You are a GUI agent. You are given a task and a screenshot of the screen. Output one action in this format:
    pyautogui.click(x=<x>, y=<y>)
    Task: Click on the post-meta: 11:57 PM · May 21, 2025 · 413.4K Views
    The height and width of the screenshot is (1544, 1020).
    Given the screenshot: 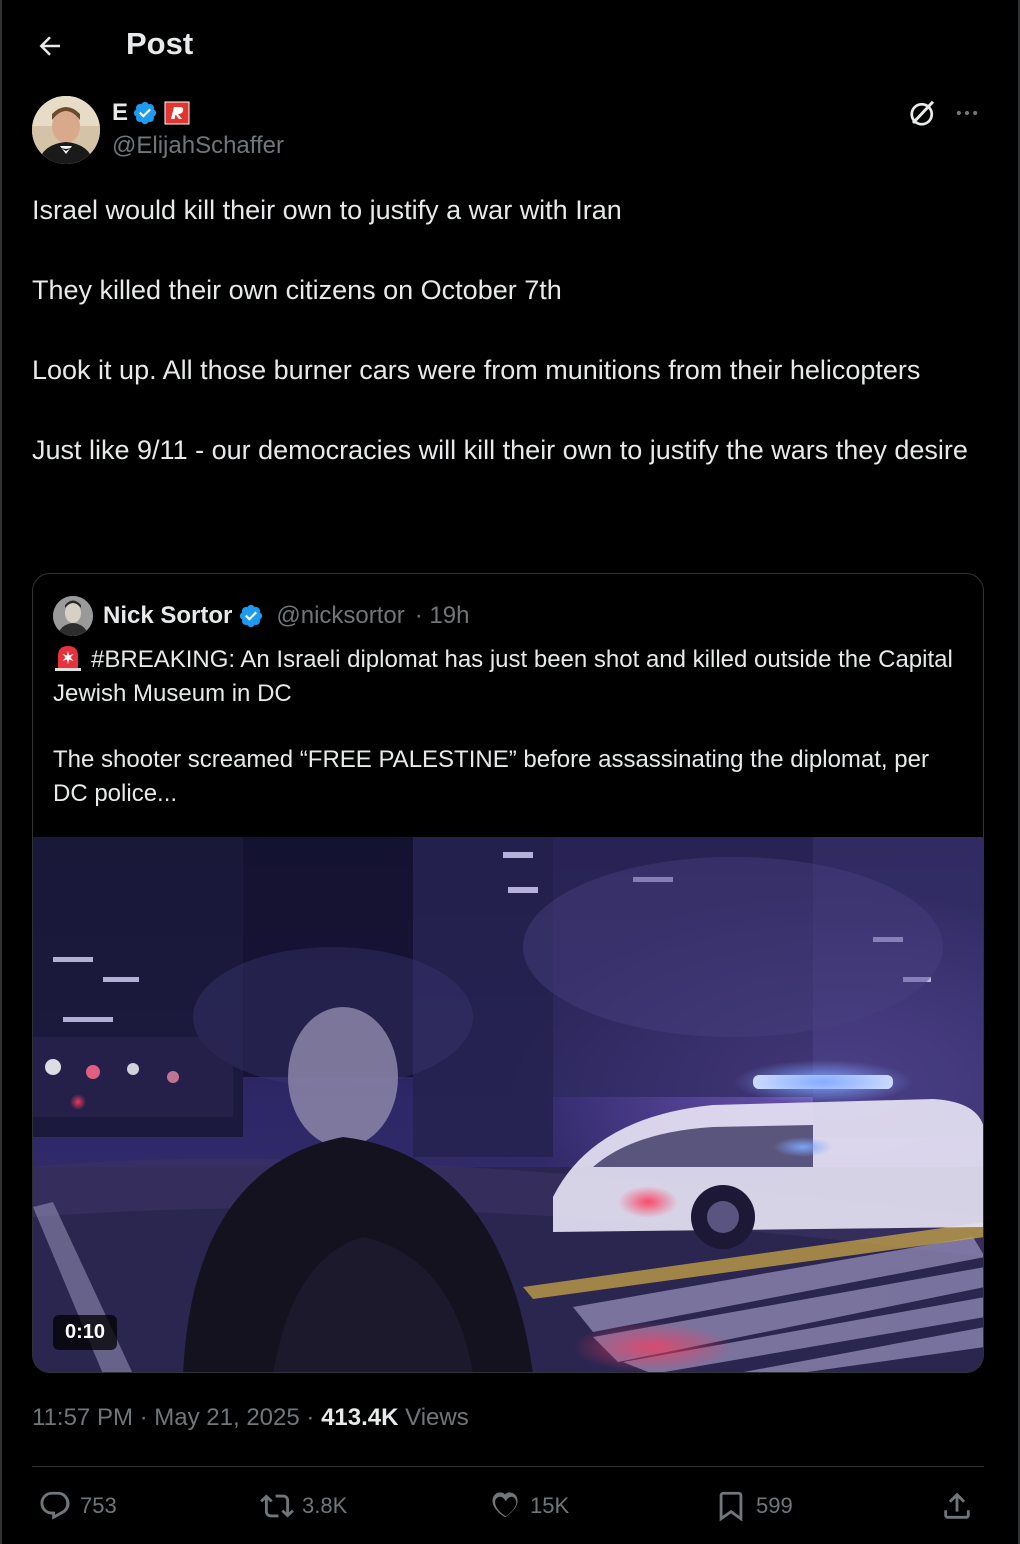 What is the action you would take?
    pyautogui.click(x=250, y=1418)
    